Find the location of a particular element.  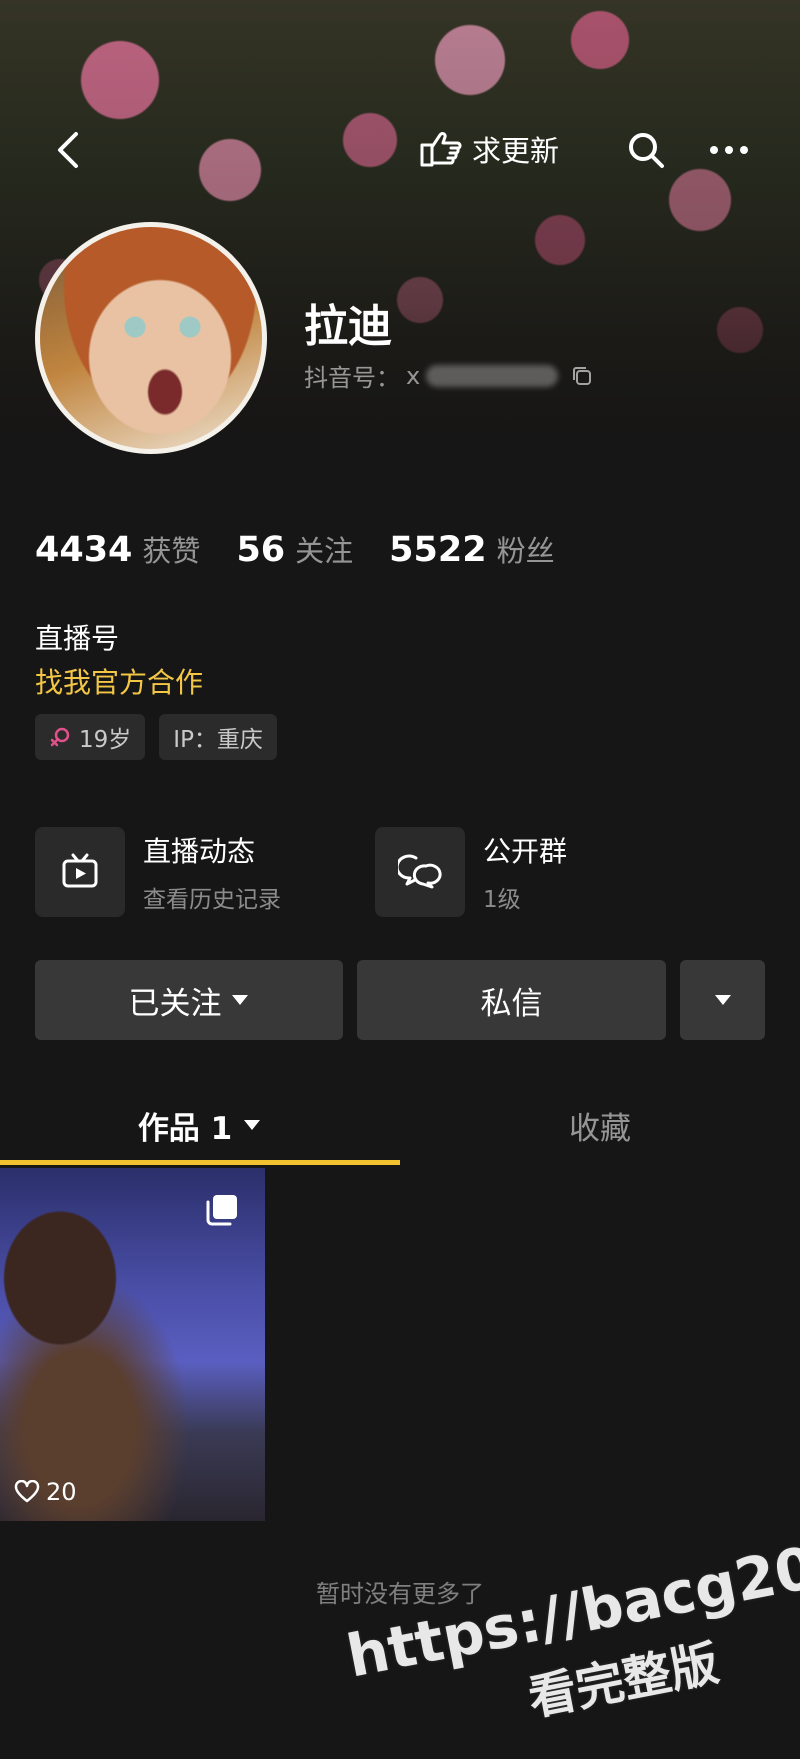

douyin-id-blurred is located at coordinates (492, 375).